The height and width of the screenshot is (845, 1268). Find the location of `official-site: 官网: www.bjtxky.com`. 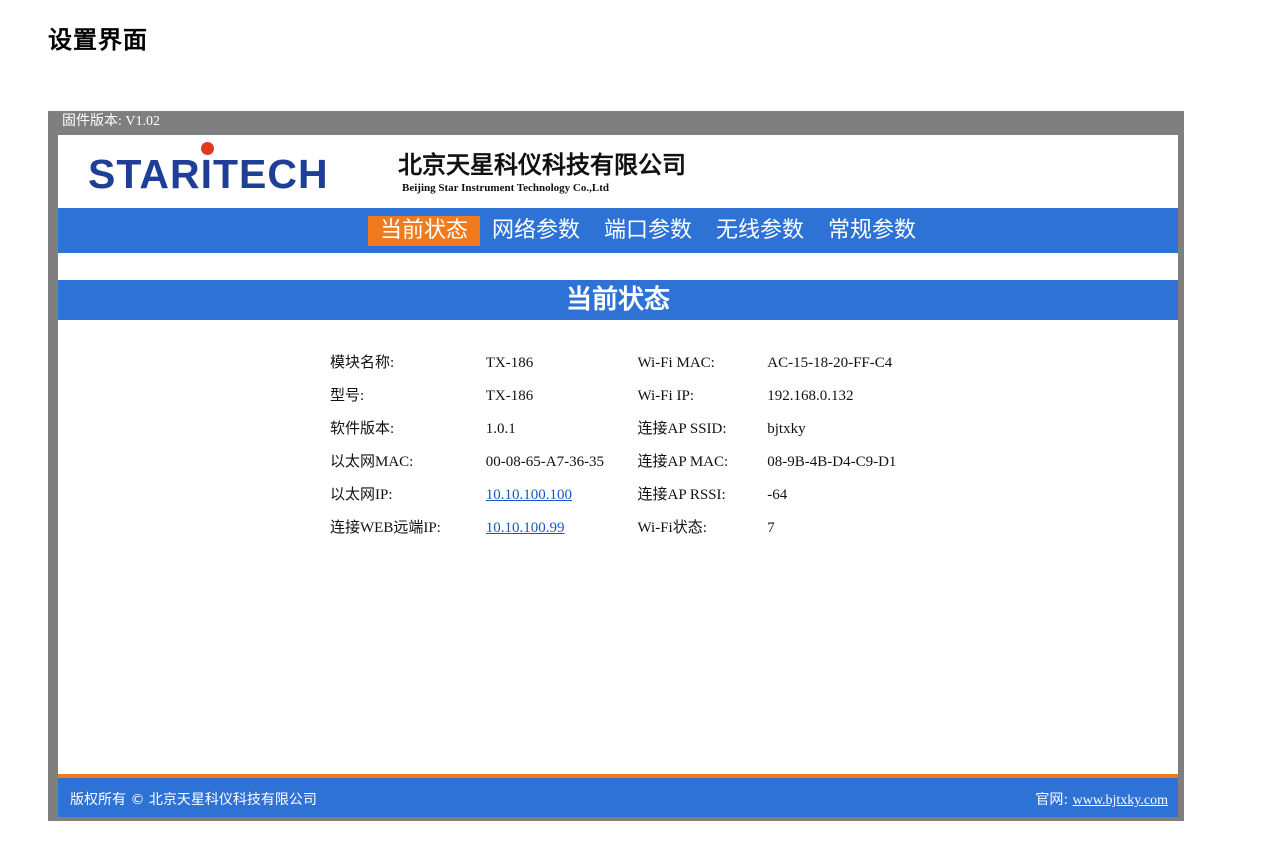

official-site: 官网: www.bjtxky.com is located at coordinates (1101, 799).